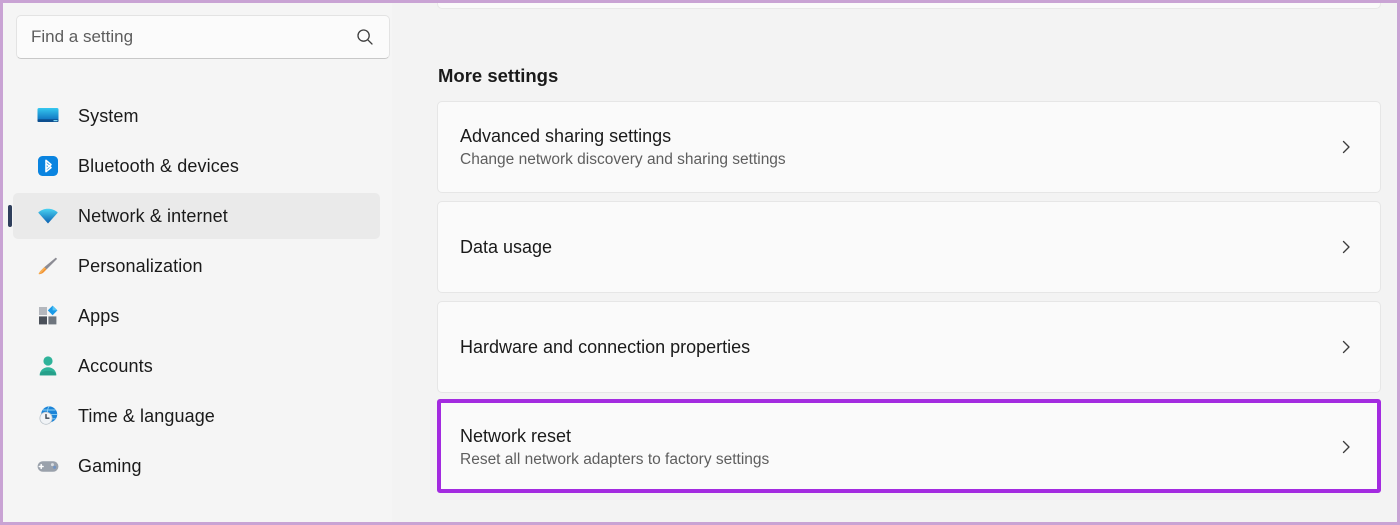 The image size is (1400, 525). I want to click on search-input, so click(193, 37).